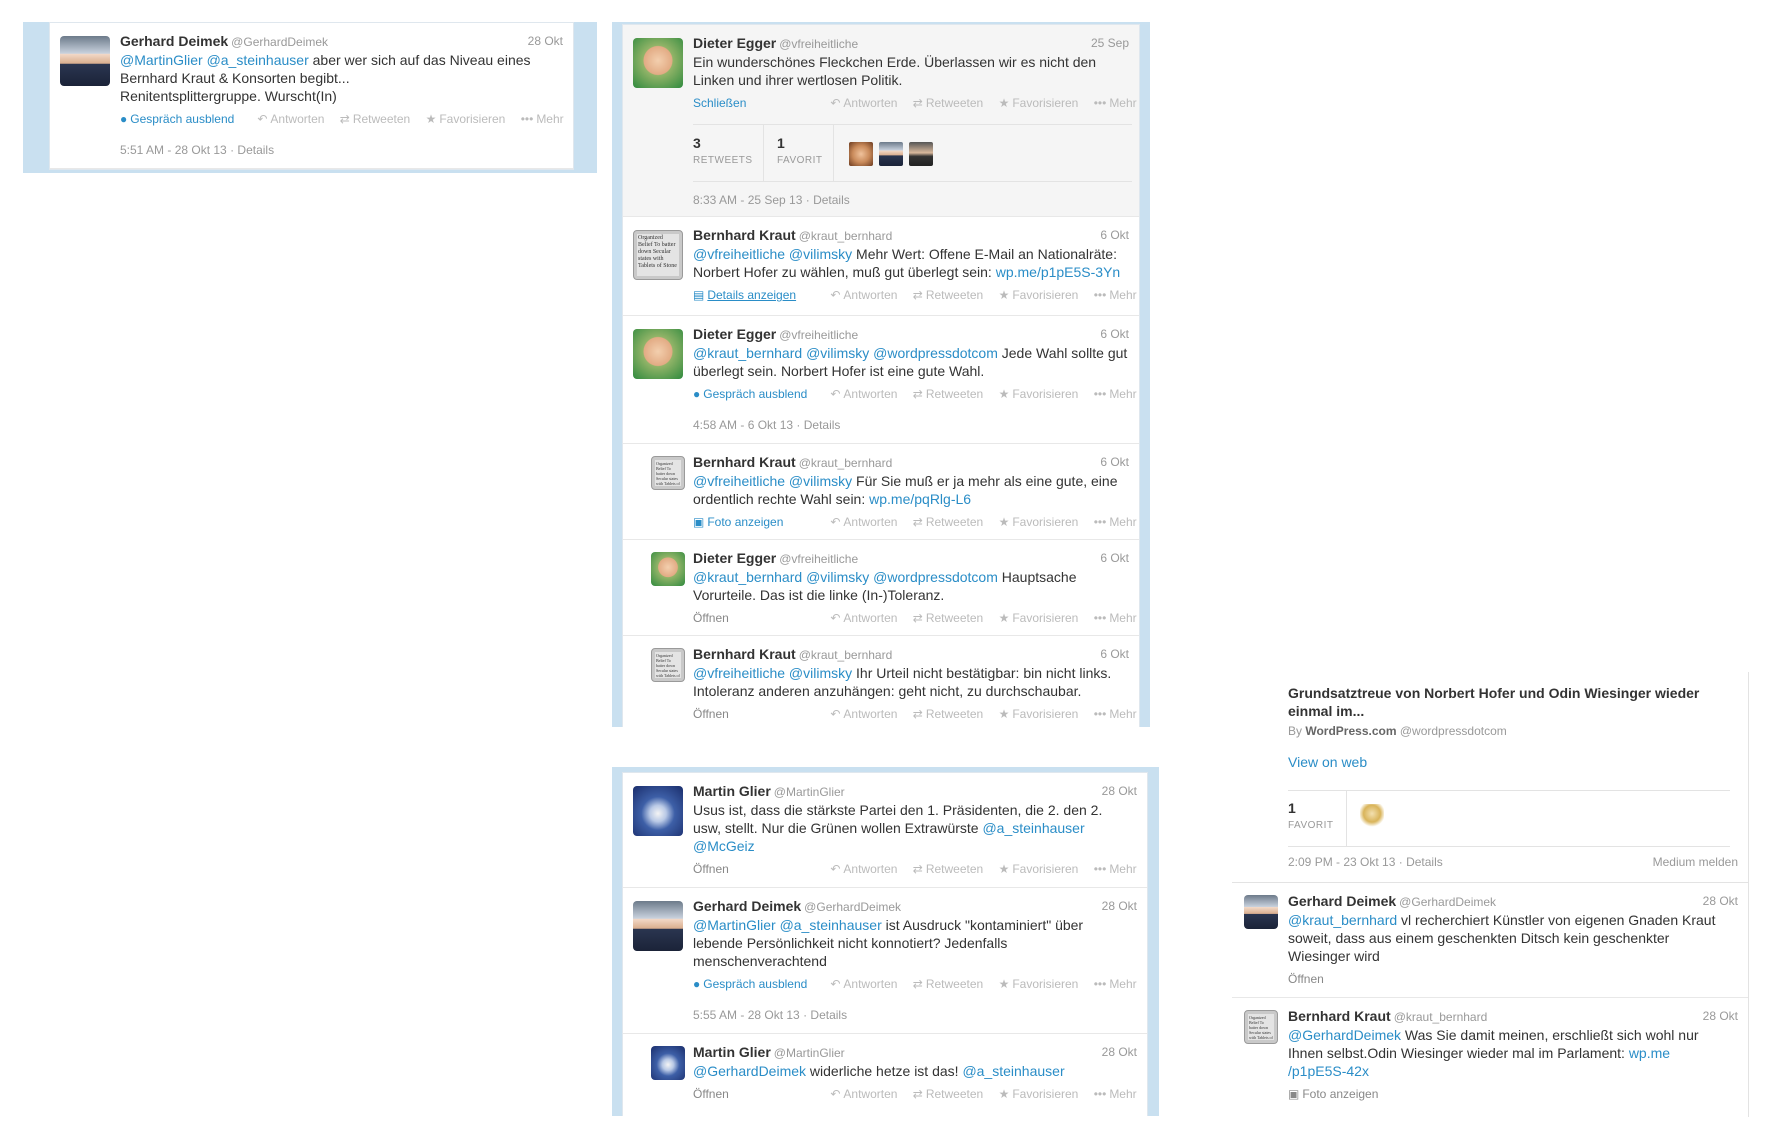  Describe the element at coordinates (1453, 731) in the screenshot. I see `card-handle: @wordpressdotcom` at that location.